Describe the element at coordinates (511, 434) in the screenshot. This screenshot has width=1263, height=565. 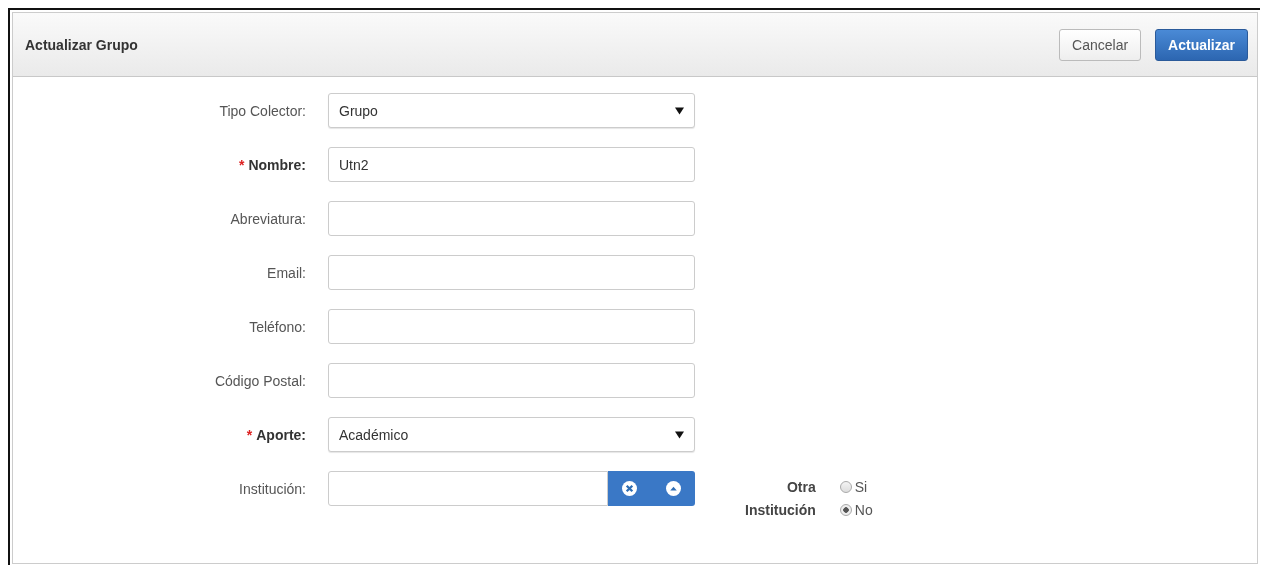
I see `select-field: Académico` at that location.